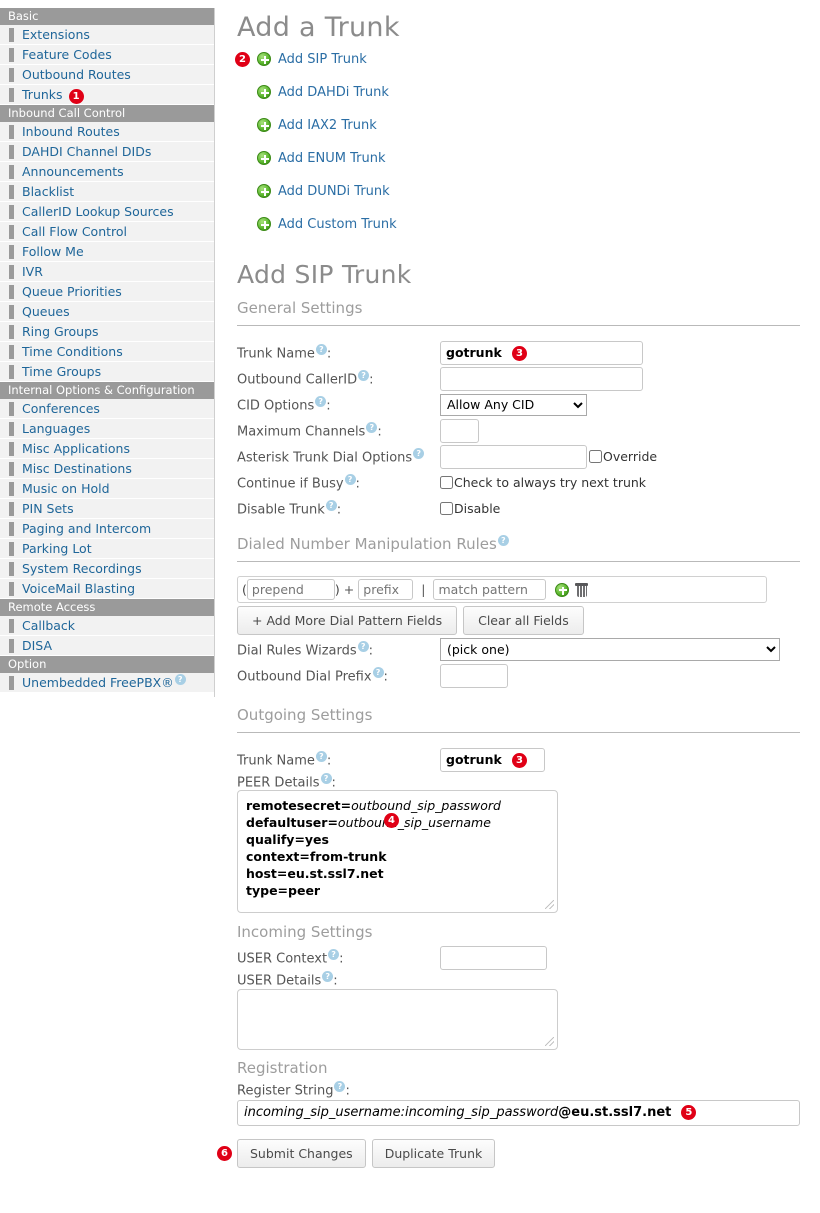 Image resolution: width=820 pixels, height=1213 pixels. Describe the element at coordinates (79, 588) in the screenshot. I see `sidebar-item-label: VoiceMail Blasting` at that location.